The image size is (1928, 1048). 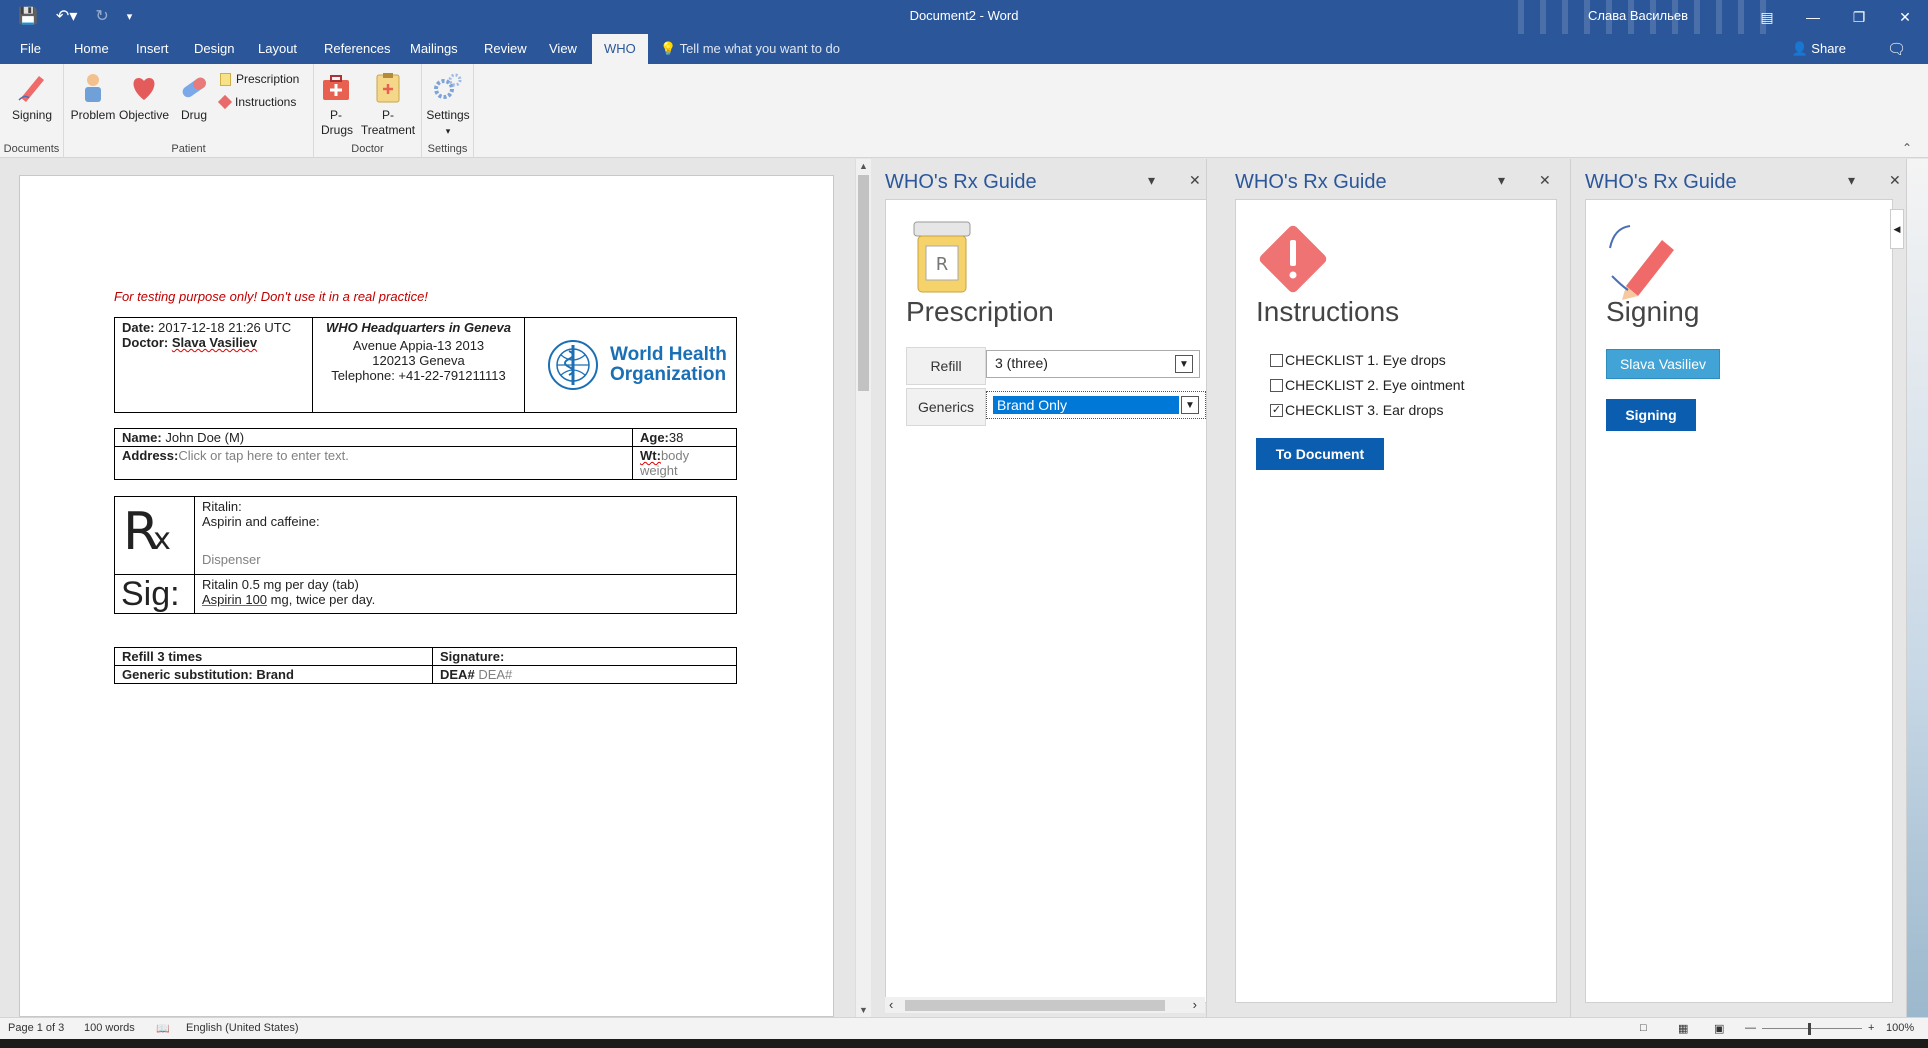 I want to click on tab-review: Review, so click(x=505, y=48).